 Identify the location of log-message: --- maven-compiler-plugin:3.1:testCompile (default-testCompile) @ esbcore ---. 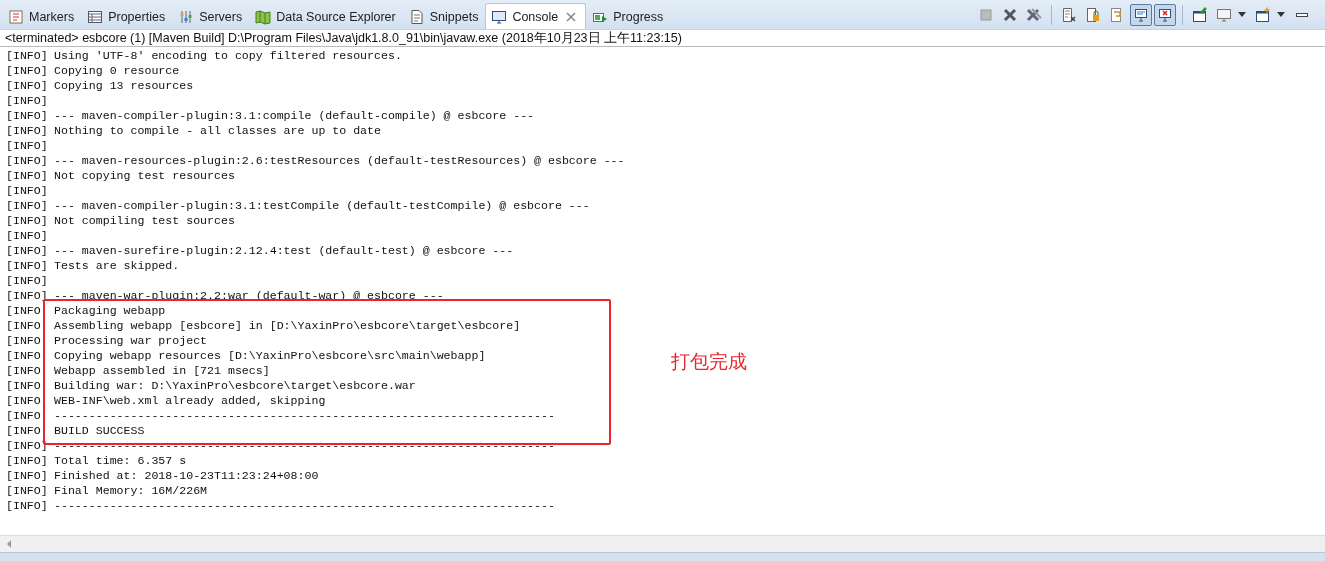
(322, 205).